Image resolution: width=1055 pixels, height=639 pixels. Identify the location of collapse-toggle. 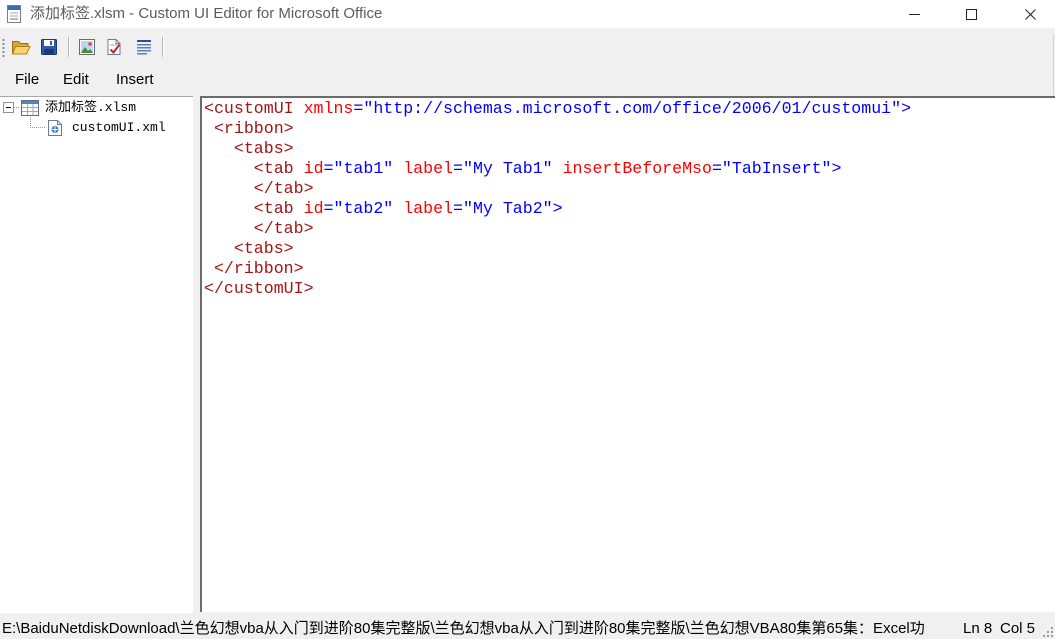
(8, 107).